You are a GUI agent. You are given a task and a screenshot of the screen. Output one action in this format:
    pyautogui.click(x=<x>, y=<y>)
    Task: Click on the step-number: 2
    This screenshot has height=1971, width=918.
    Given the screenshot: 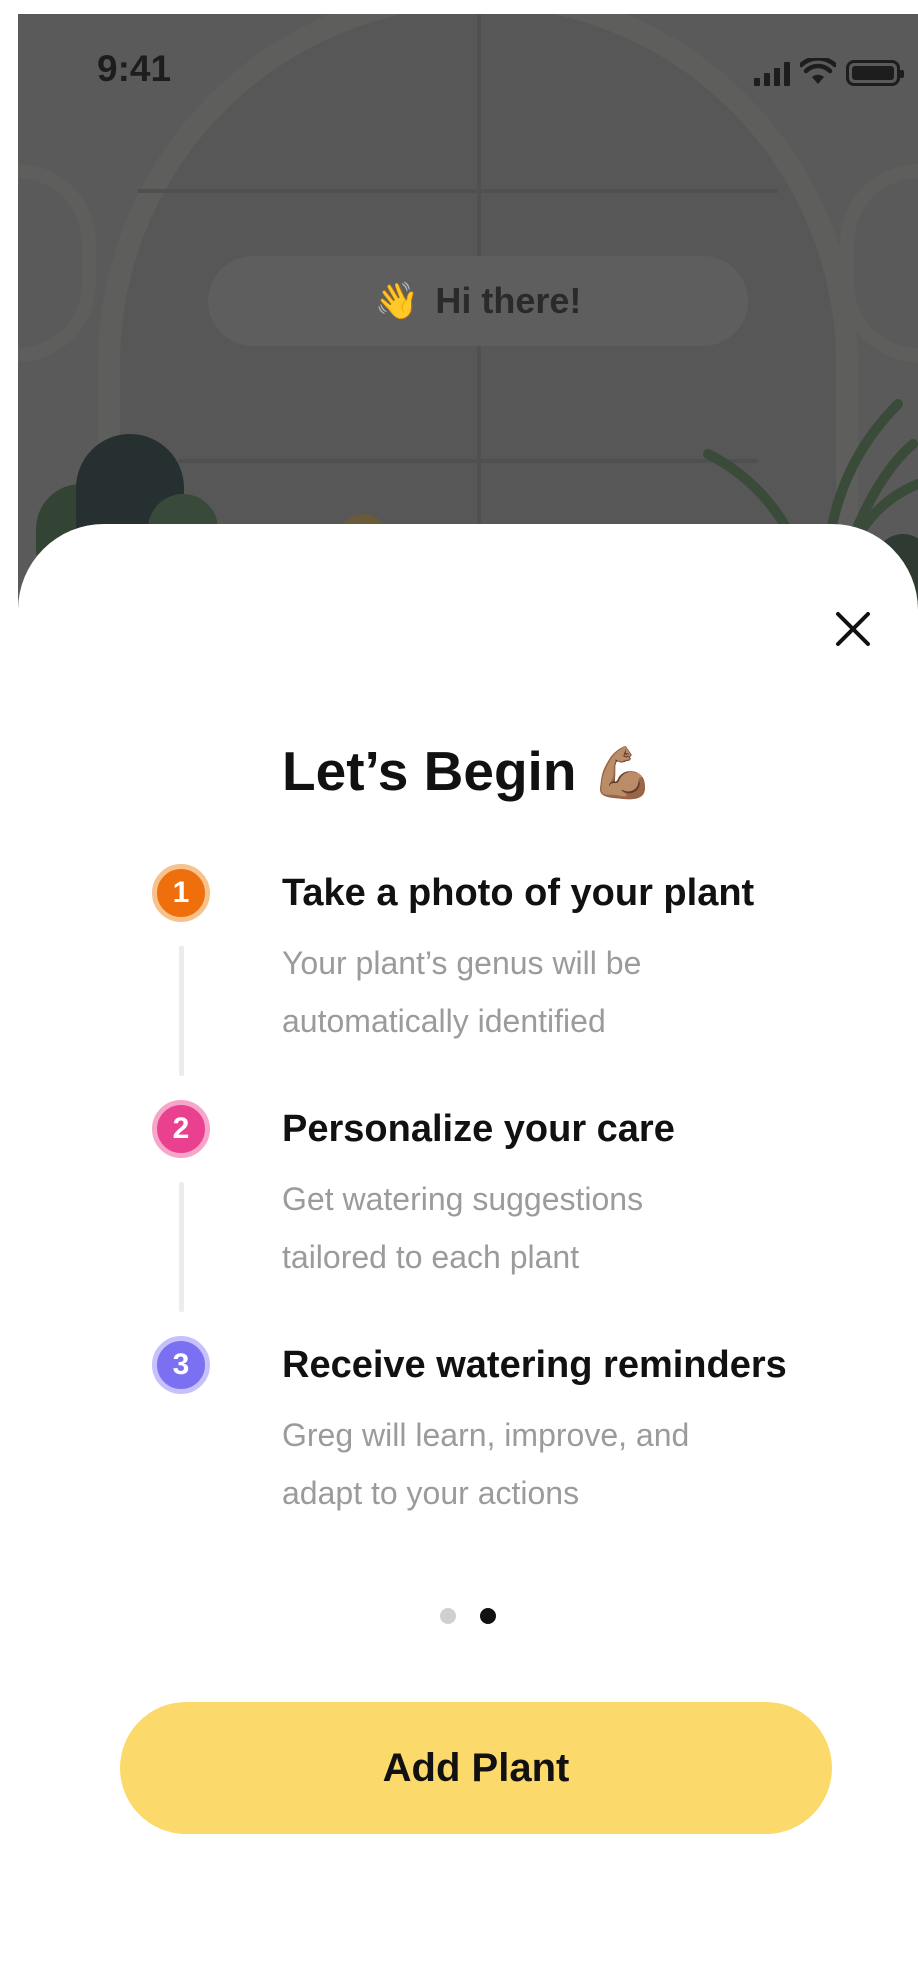 What is the action you would take?
    pyautogui.click(x=181, y=1128)
    